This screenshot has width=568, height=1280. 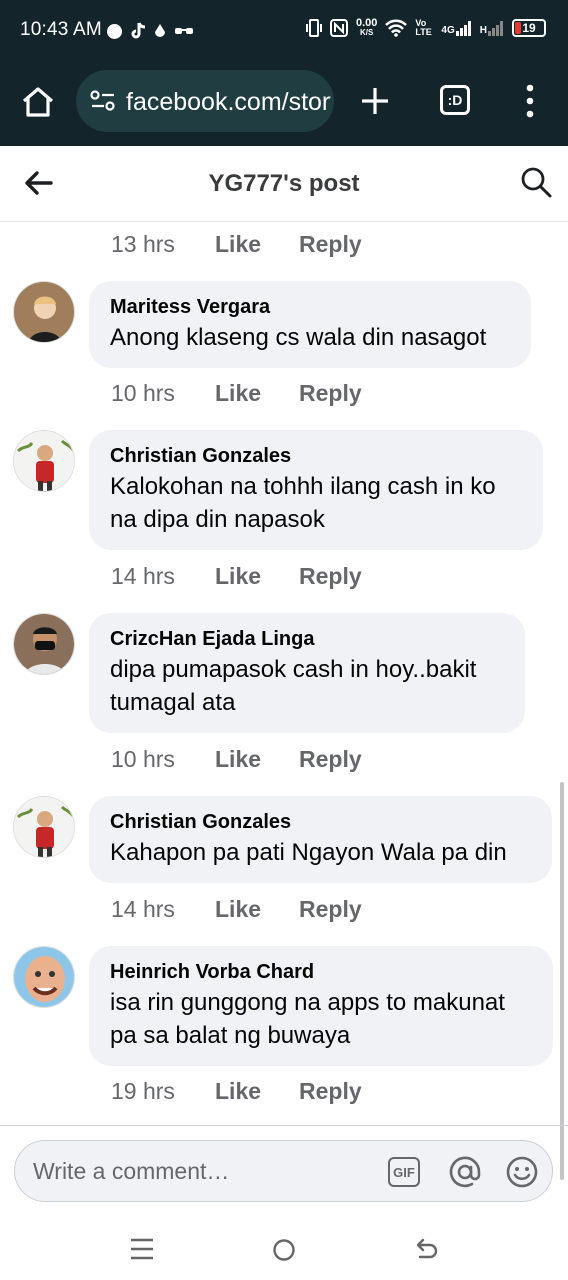 I want to click on comment-input: Write a comment… GIF, so click(x=283, y=1171).